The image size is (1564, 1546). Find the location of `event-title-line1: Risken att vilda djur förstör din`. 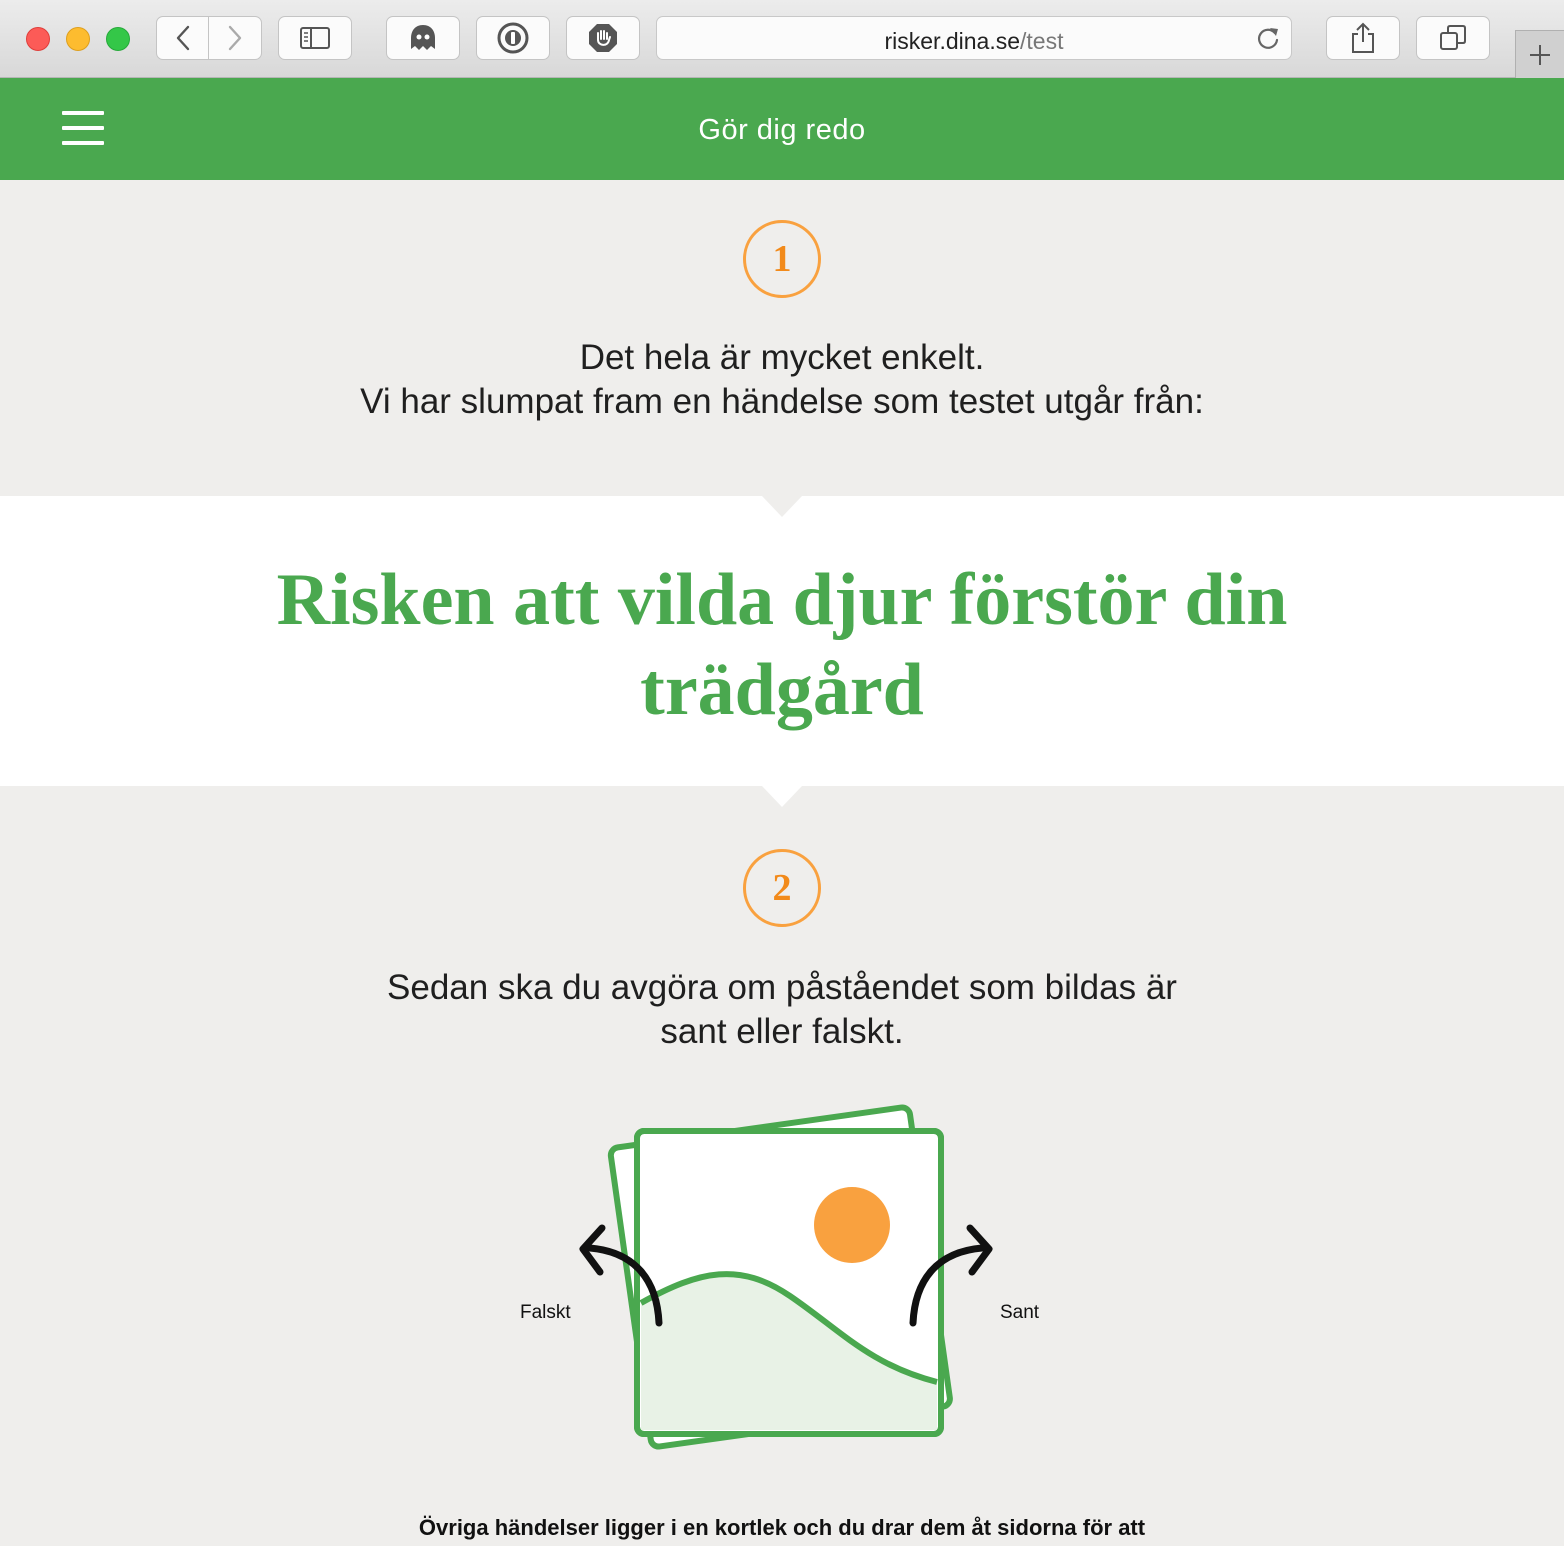

event-title-line1: Risken att vilda djur förstör din is located at coordinates (782, 600).